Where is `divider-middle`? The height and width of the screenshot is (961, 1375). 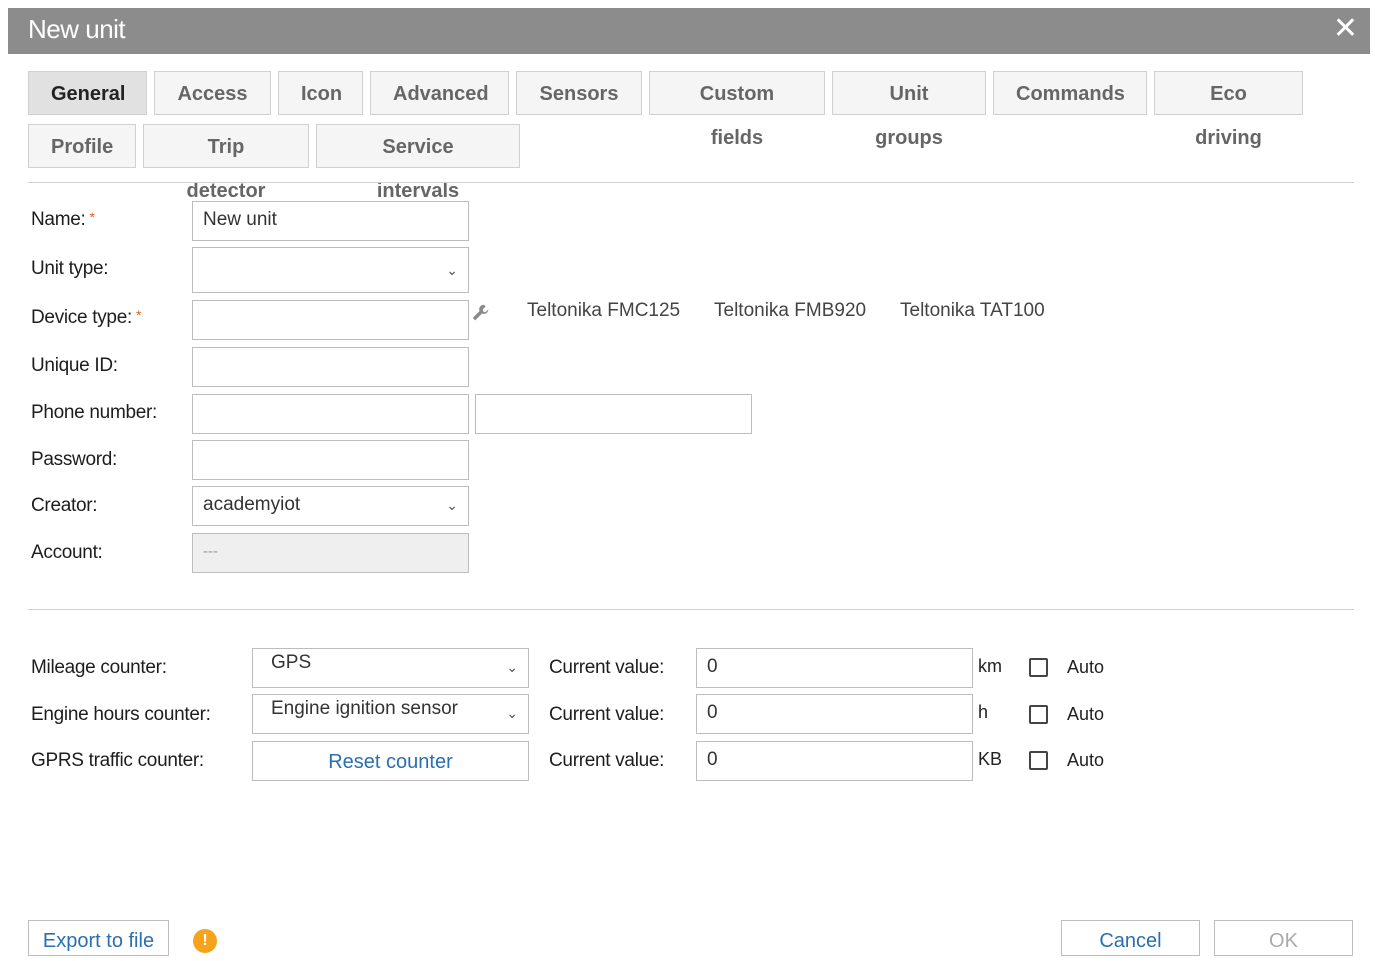 divider-middle is located at coordinates (691, 609).